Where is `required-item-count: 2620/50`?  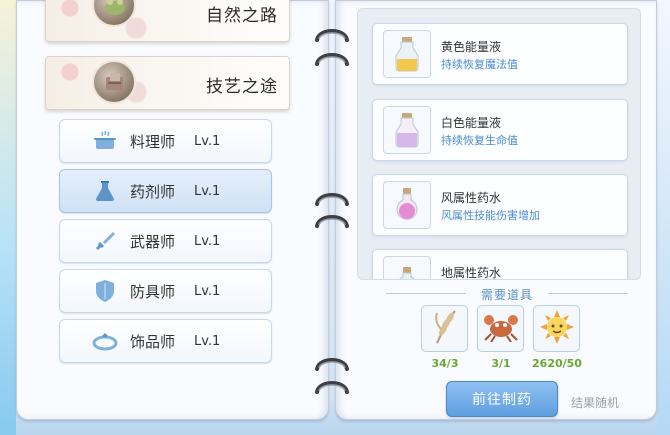 required-item-count: 2620/50 is located at coordinates (557, 363).